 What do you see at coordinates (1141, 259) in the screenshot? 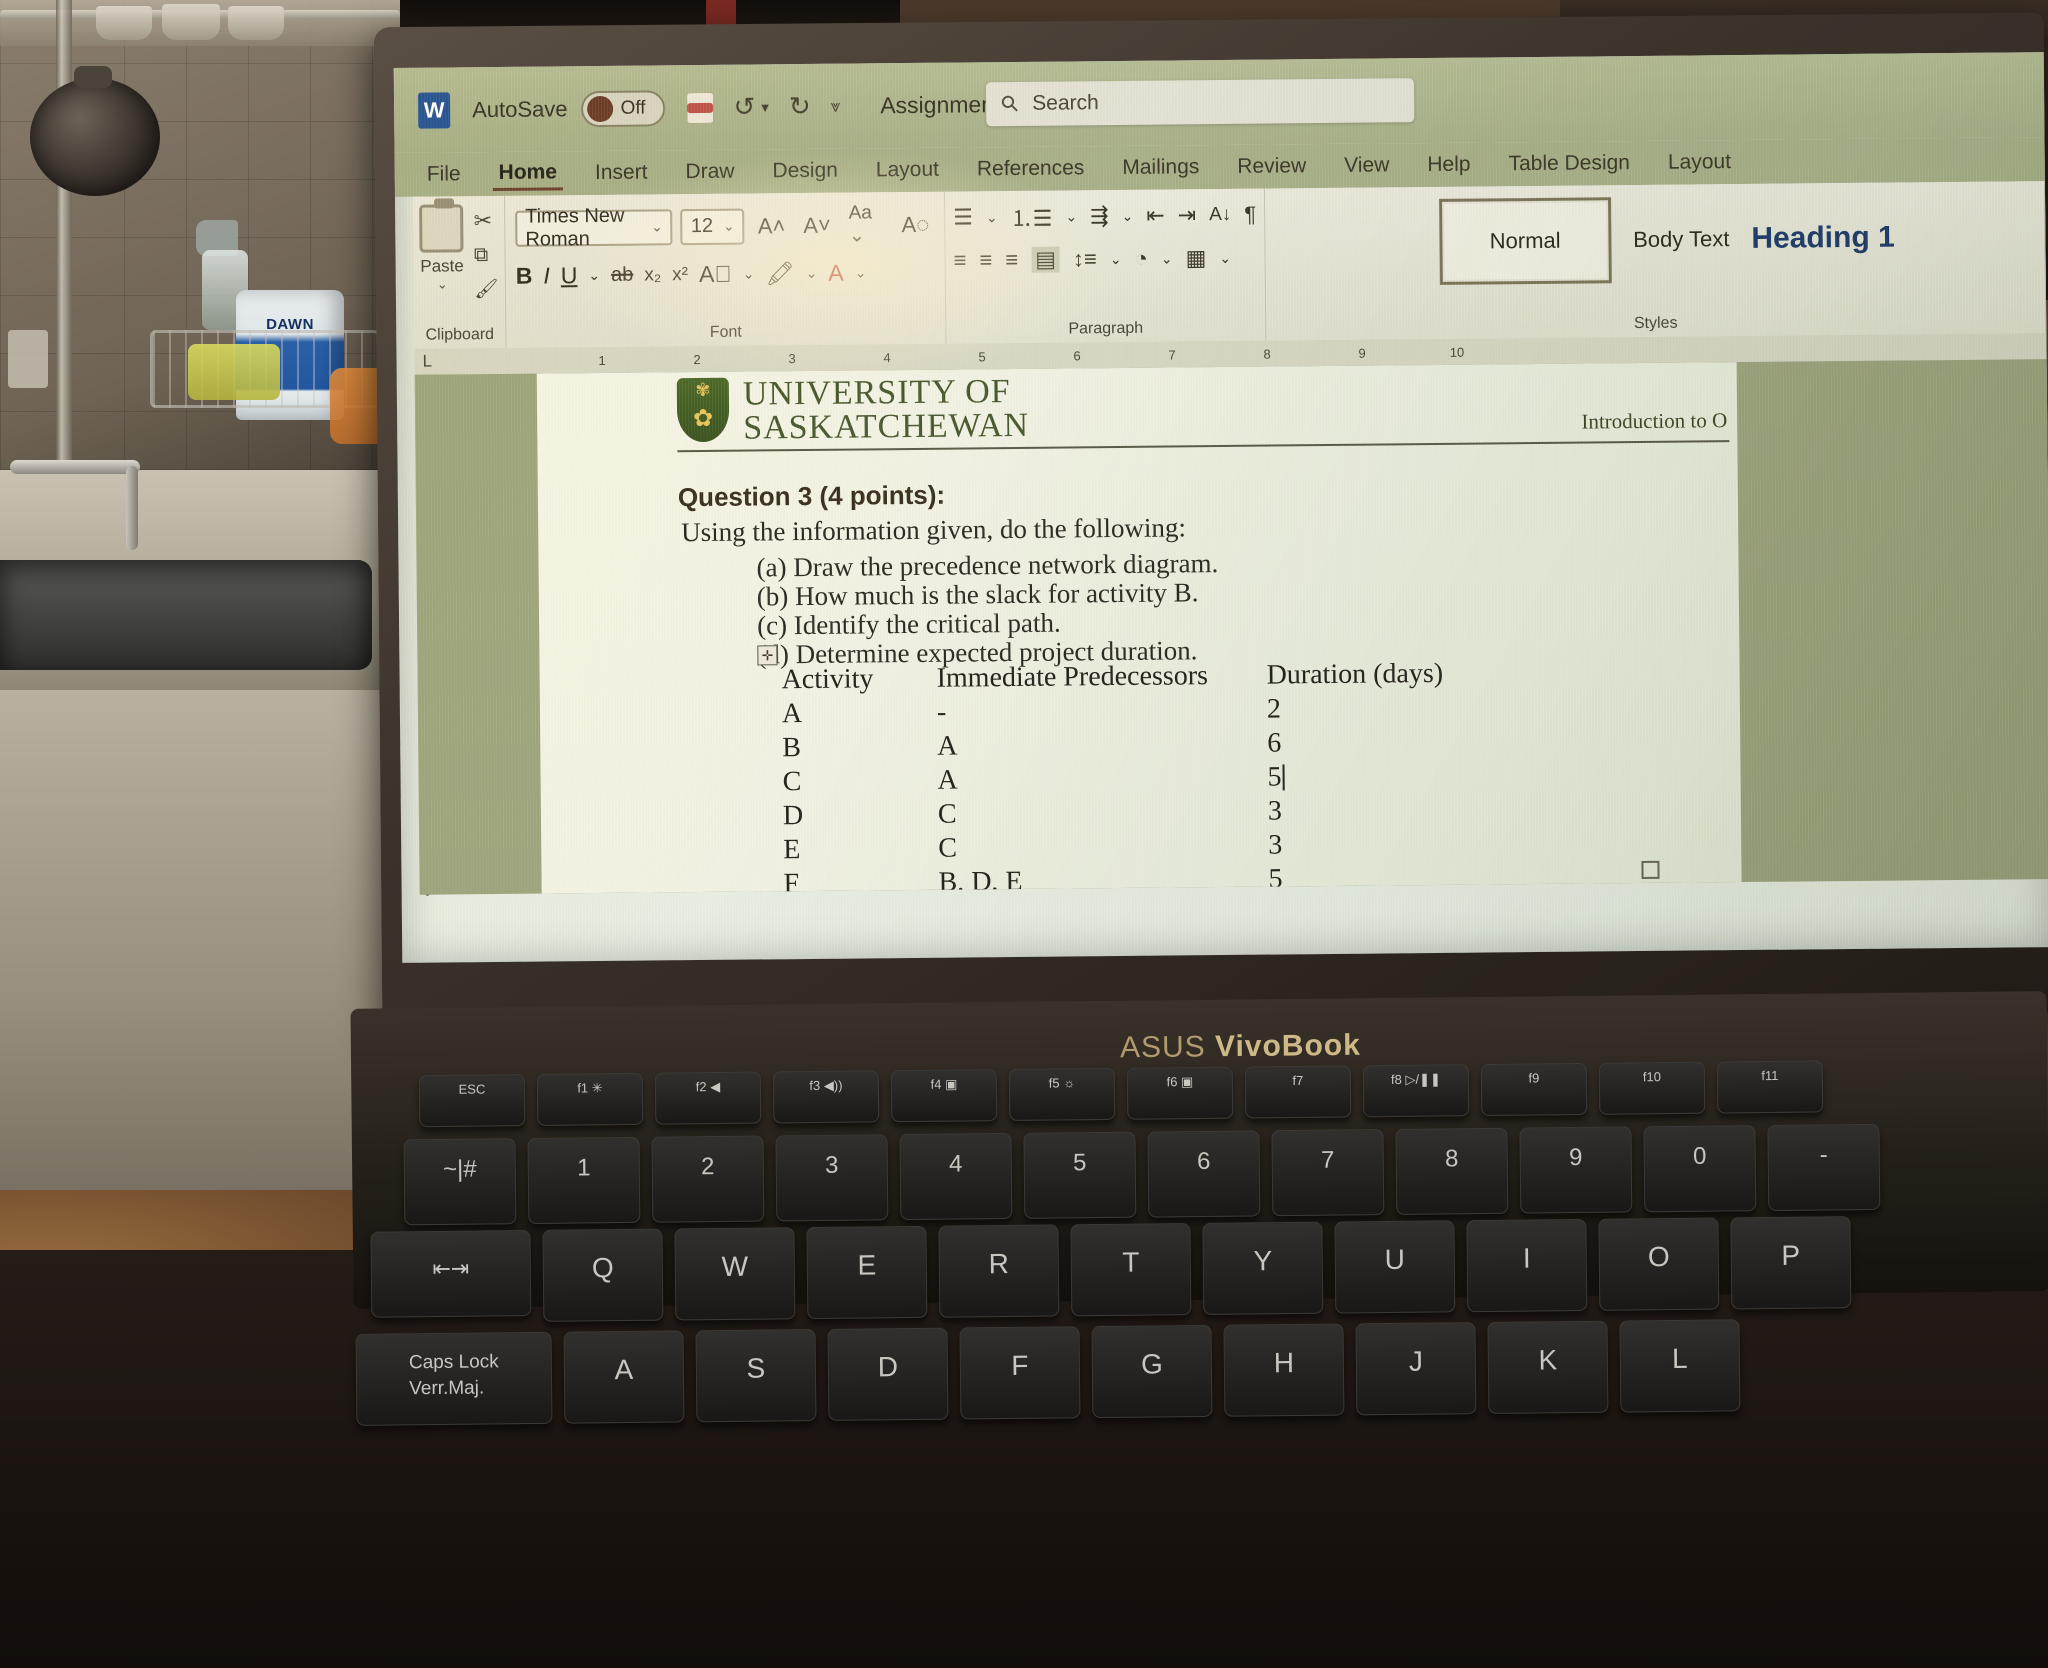
I see `shading-icon: ◔` at bounding box center [1141, 259].